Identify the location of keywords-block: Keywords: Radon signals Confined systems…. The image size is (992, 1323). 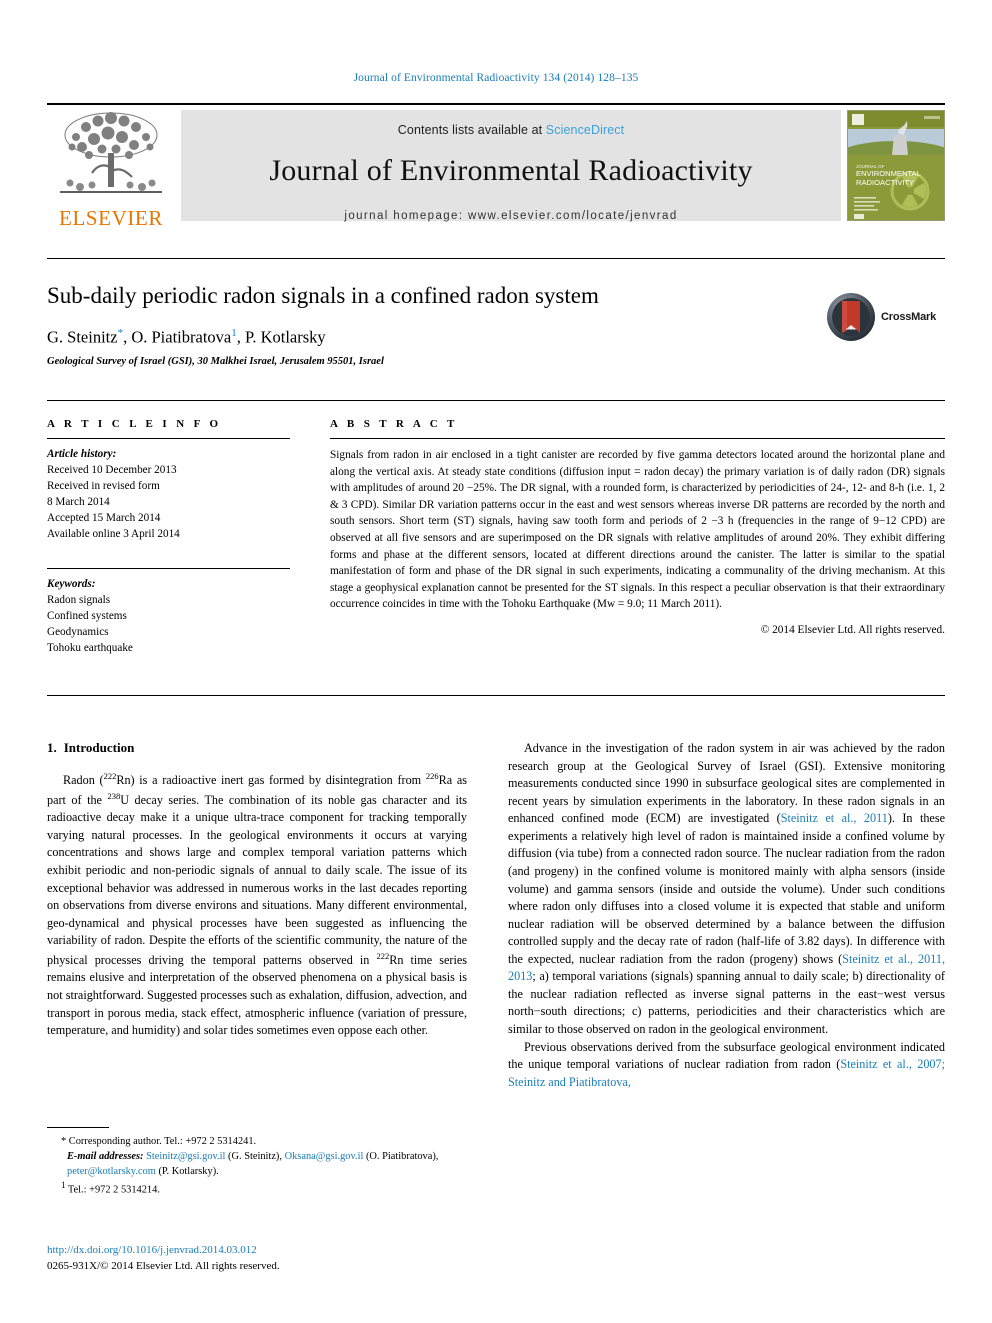
(168, 617).